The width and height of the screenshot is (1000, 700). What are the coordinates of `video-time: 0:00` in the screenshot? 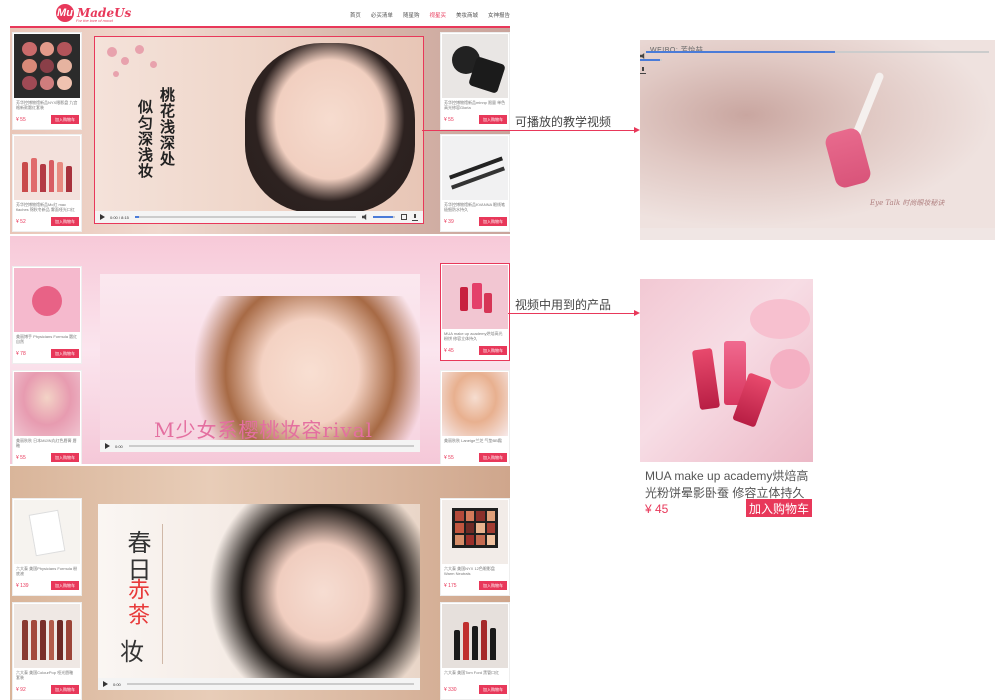 It's located at (119, 446).